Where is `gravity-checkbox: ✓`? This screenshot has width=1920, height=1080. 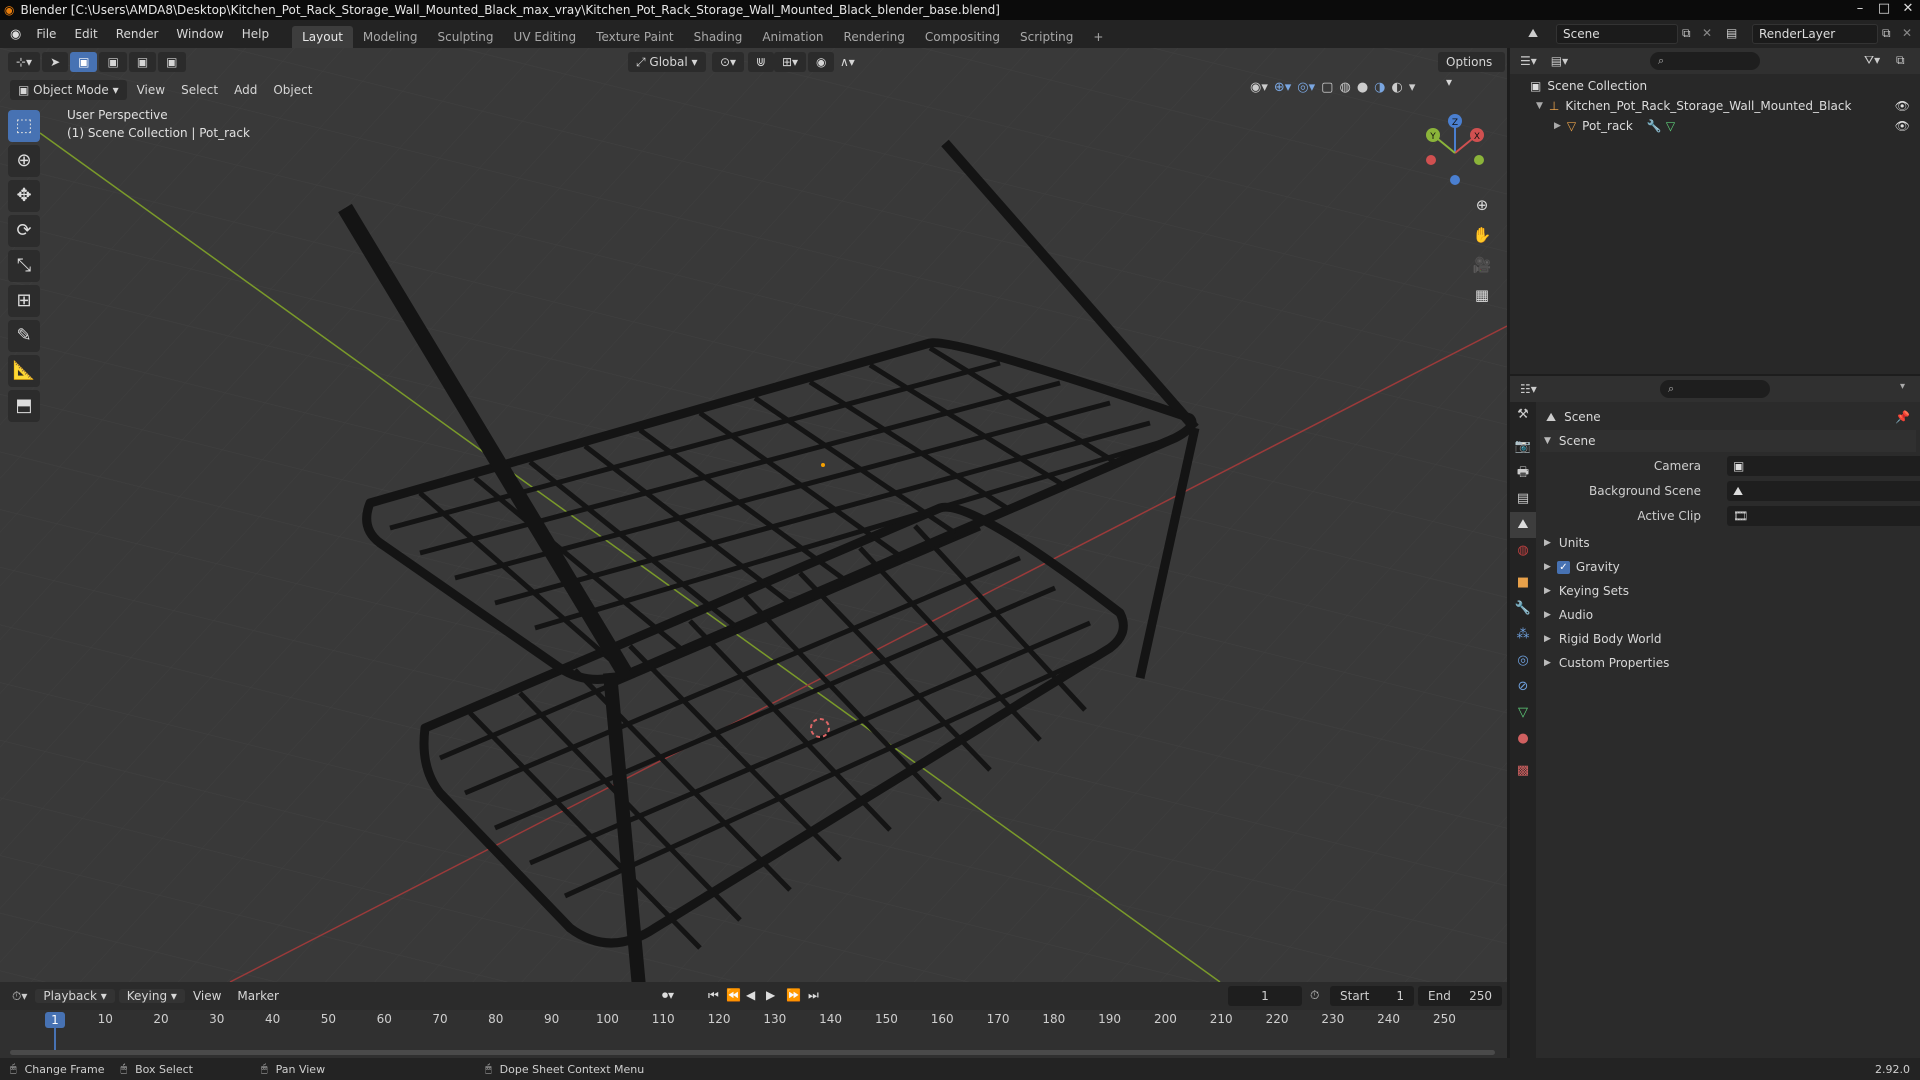 gravity-checkbox: ✓ is located at coordinates (1563, 567).